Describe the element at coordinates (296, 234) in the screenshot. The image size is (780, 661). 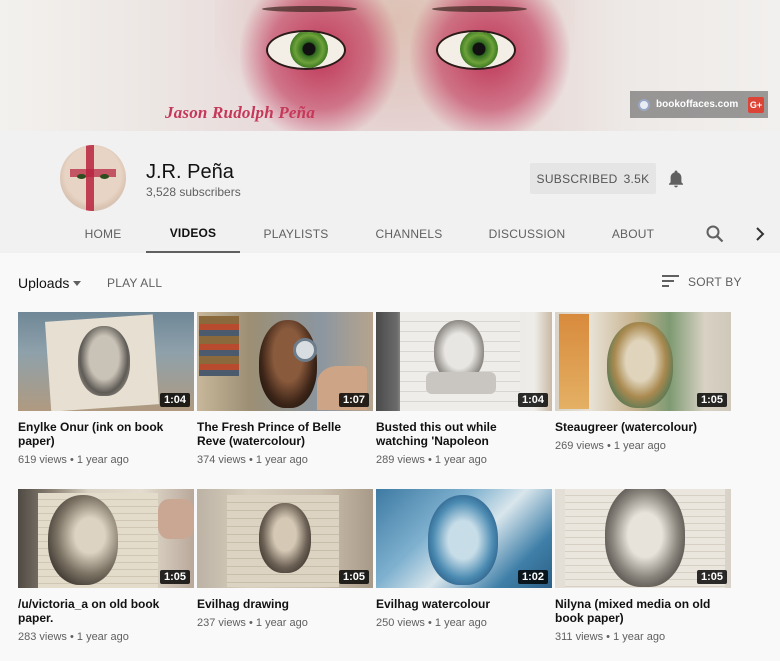
I see `tab-playlists: PLAYLISTS` at that location.